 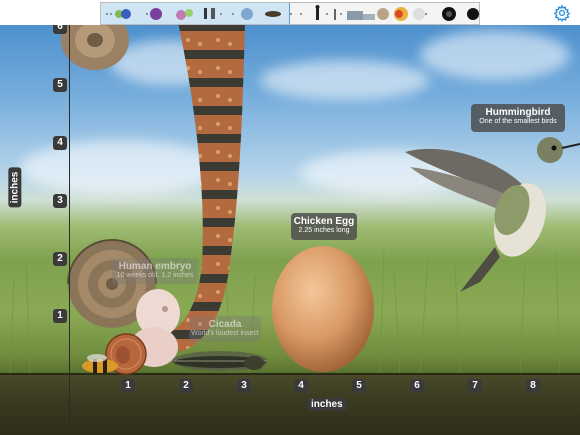 What do you see at coordinates (518, 121) in the screenshot?
I see `hummingbird-subtitle: One of the smallest birds` at bounding box center [518, 121].